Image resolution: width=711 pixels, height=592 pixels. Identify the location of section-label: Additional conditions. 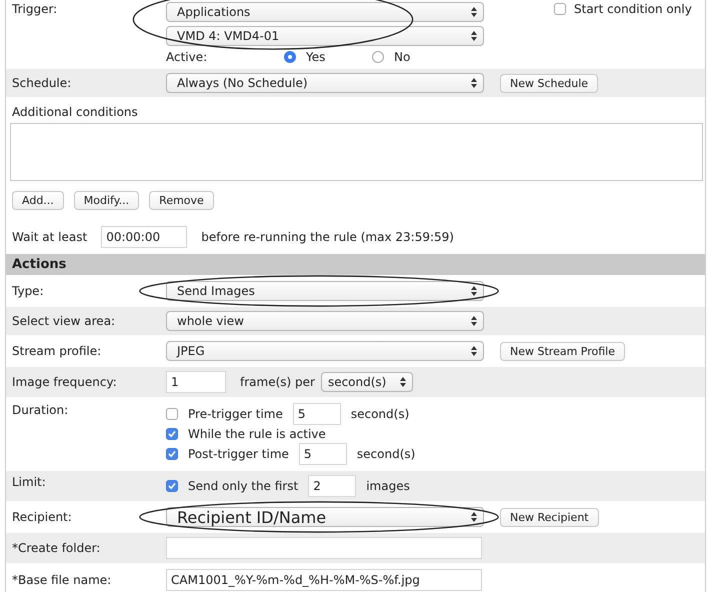
(74, 112).